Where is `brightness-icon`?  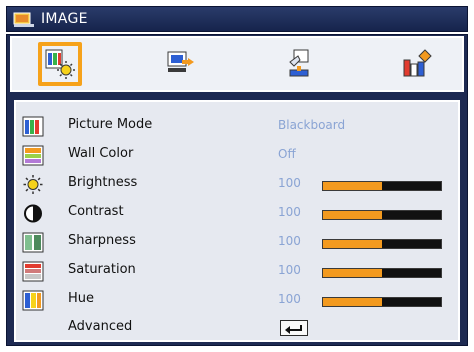
brightness-icon is located at coordinates (33, 184).